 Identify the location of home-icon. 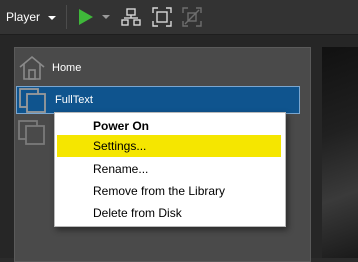
(32, 67).